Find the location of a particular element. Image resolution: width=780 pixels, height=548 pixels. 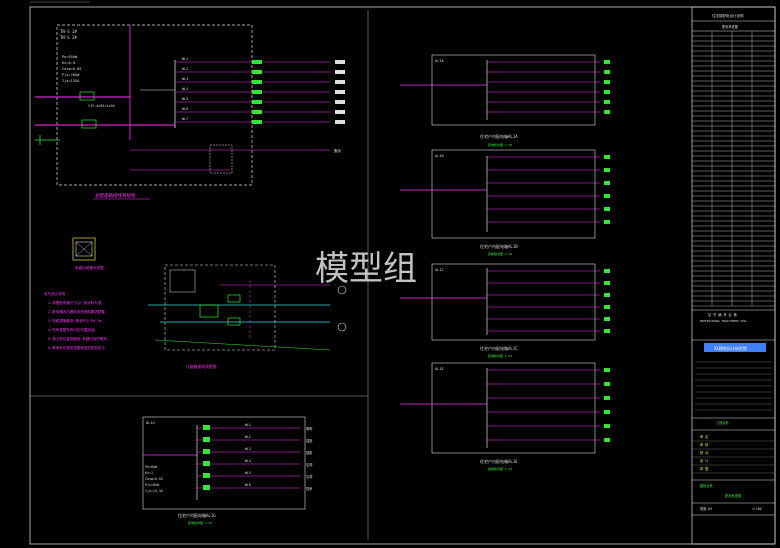

small-box-detail: 电缆分接箱大样图 is located at coordinates (88, 253).